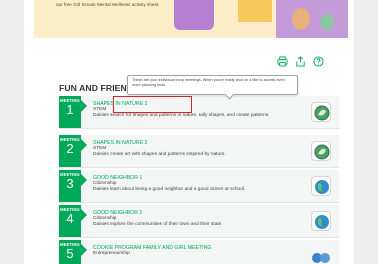 The image size is (378, 264). I want to click on page-tools, so click(300, 61).